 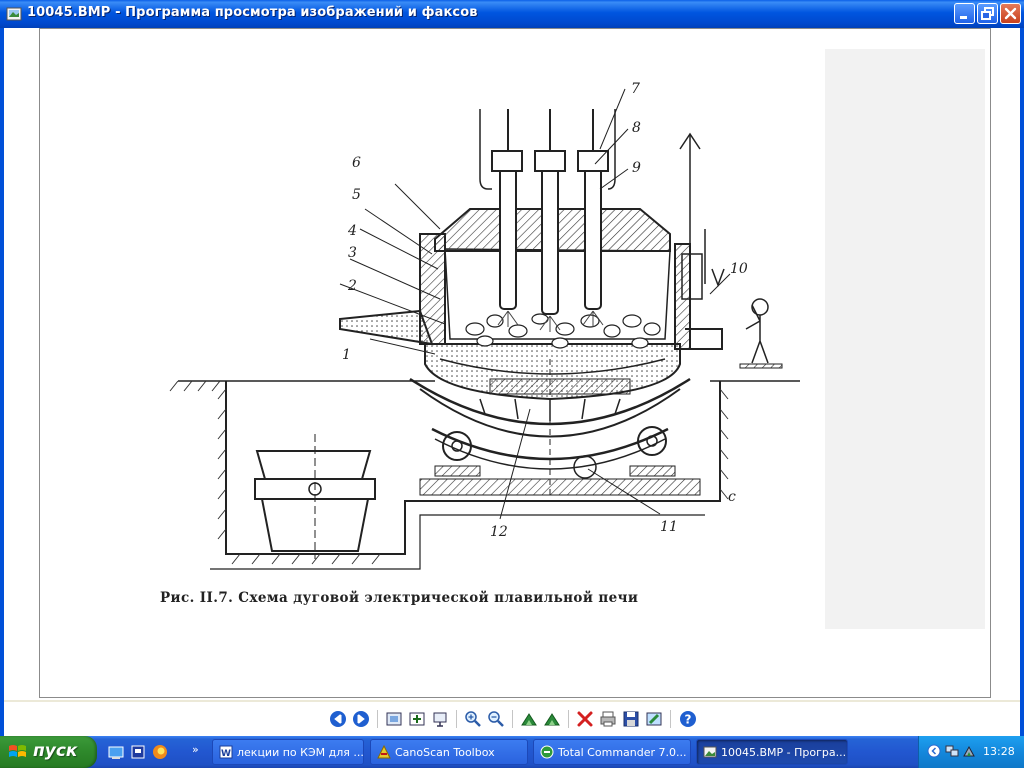 I want to click on show-desktop-icon, so click(x=116, y=752).